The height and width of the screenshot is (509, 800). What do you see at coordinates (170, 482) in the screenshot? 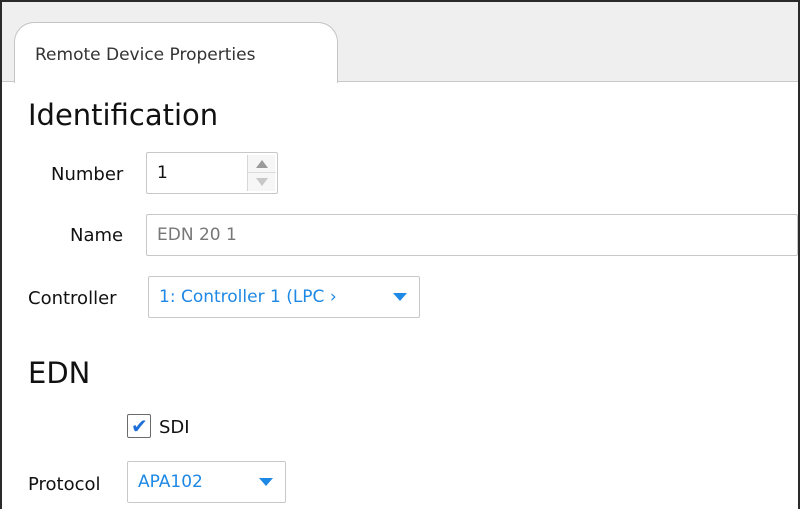
I see `protocol-selected: APA102` at bounding box center [170, 482].